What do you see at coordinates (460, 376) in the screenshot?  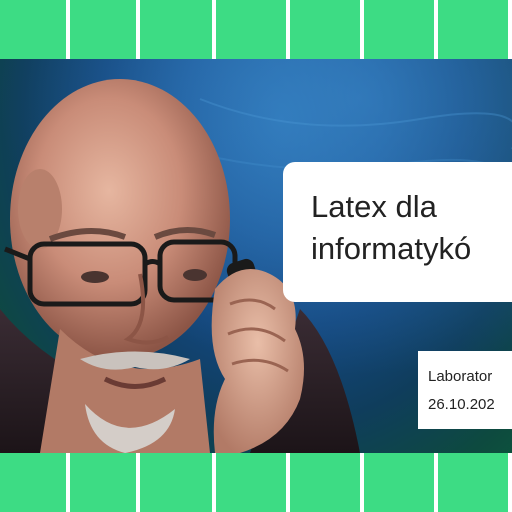 I see `info-line-1: Laborator` at bounding box center [460, 376].